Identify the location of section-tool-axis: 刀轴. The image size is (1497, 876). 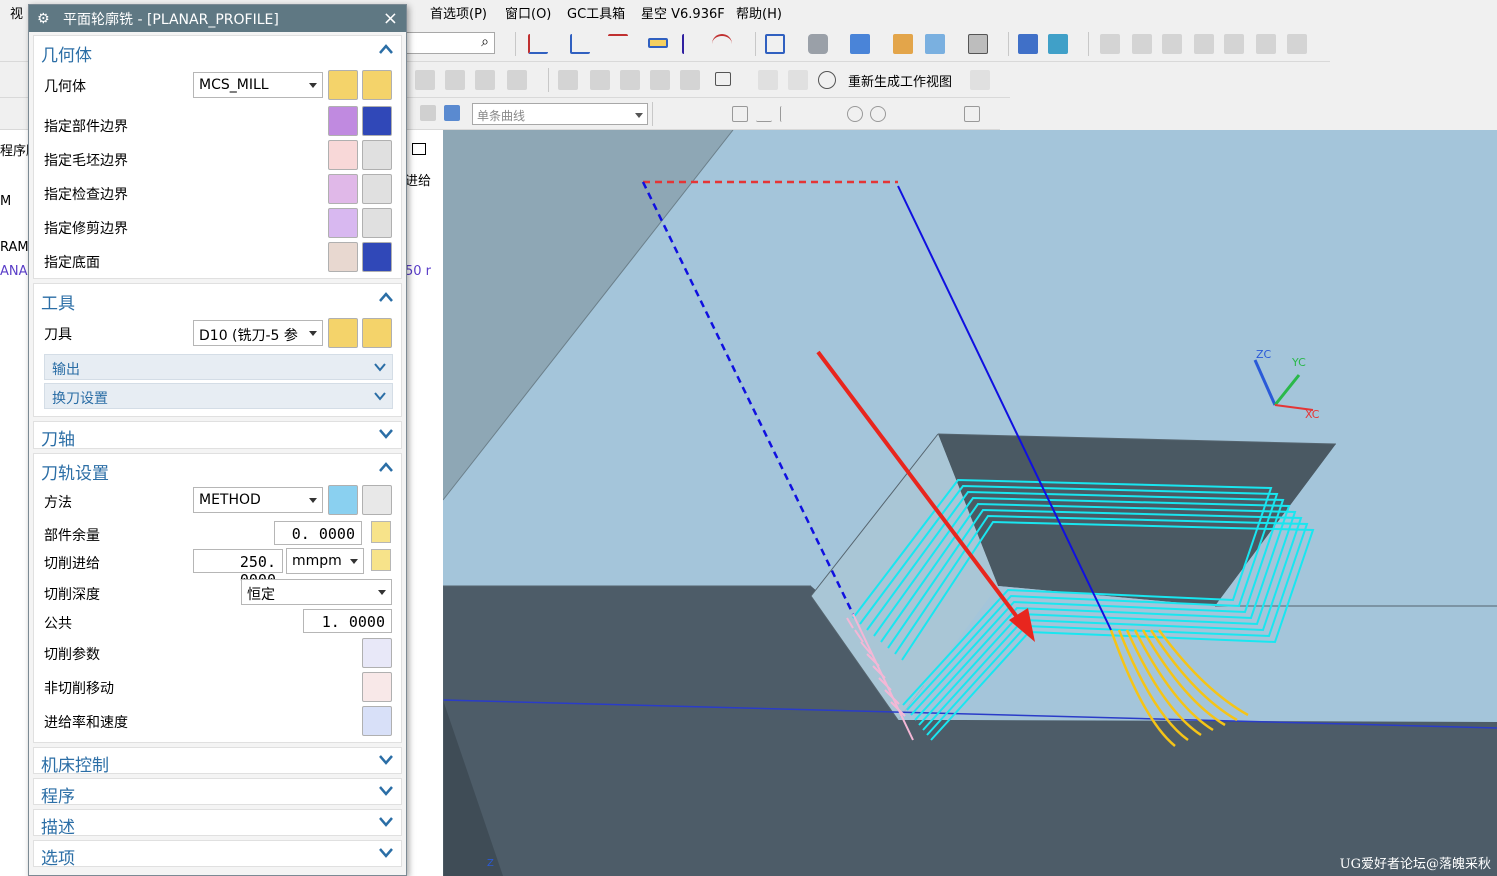
(217, 436).